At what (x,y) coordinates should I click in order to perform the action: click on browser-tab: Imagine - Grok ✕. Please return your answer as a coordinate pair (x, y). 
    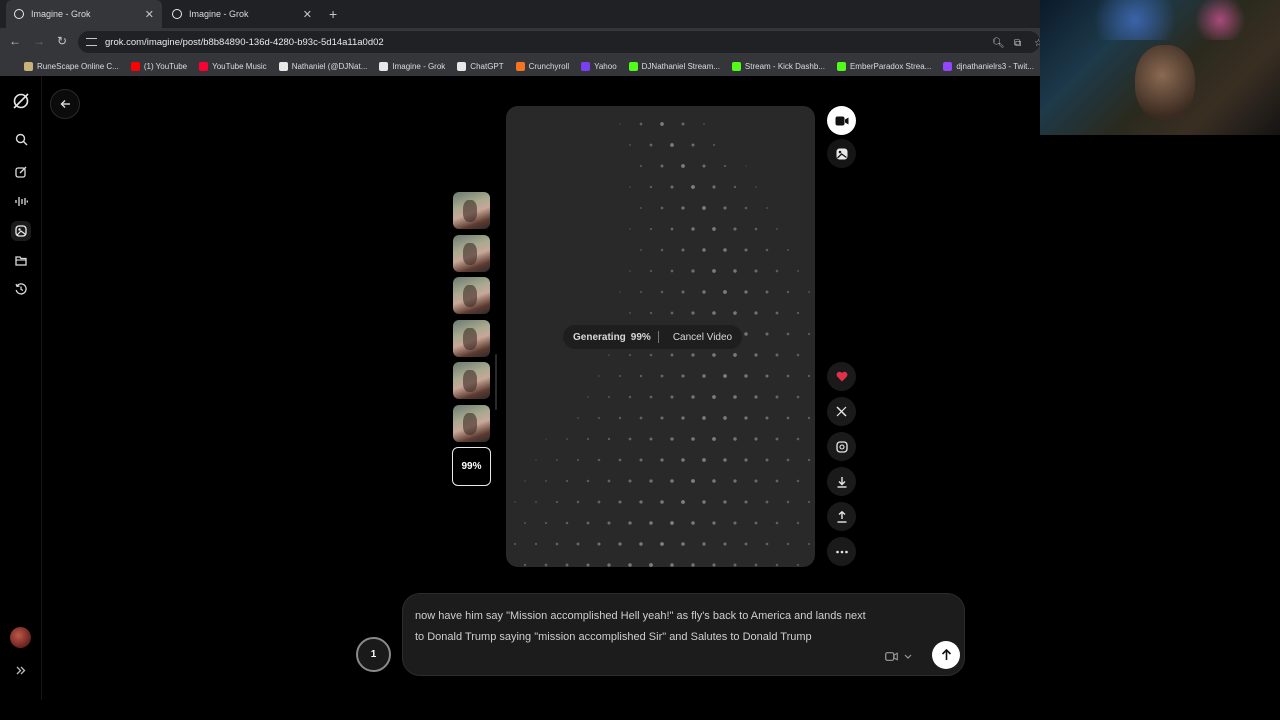
    Looking at the image, I should click on (242, 14).